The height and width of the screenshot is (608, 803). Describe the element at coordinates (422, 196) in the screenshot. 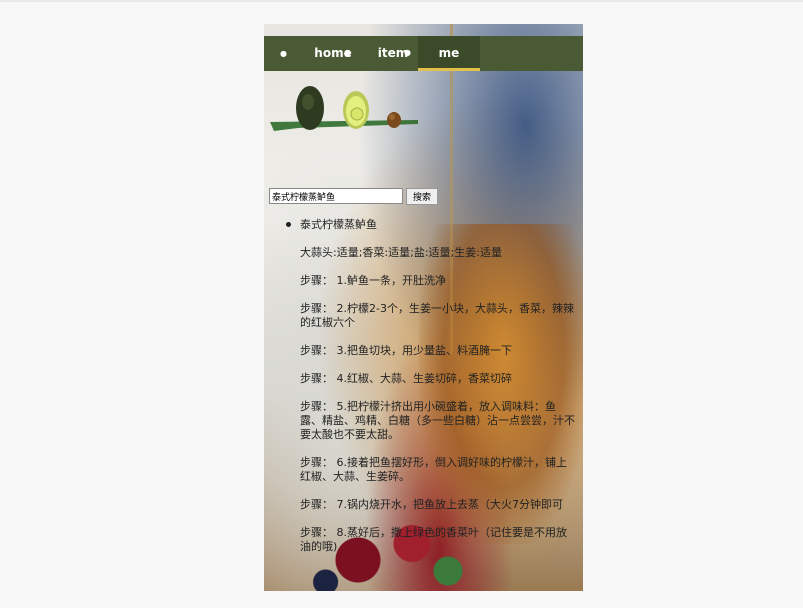

I see `search-button: 搜索` at that location.